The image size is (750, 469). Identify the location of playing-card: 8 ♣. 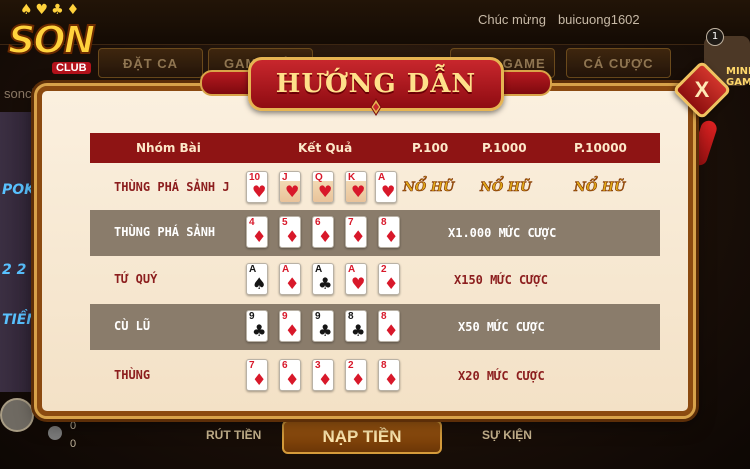
(356, 326).